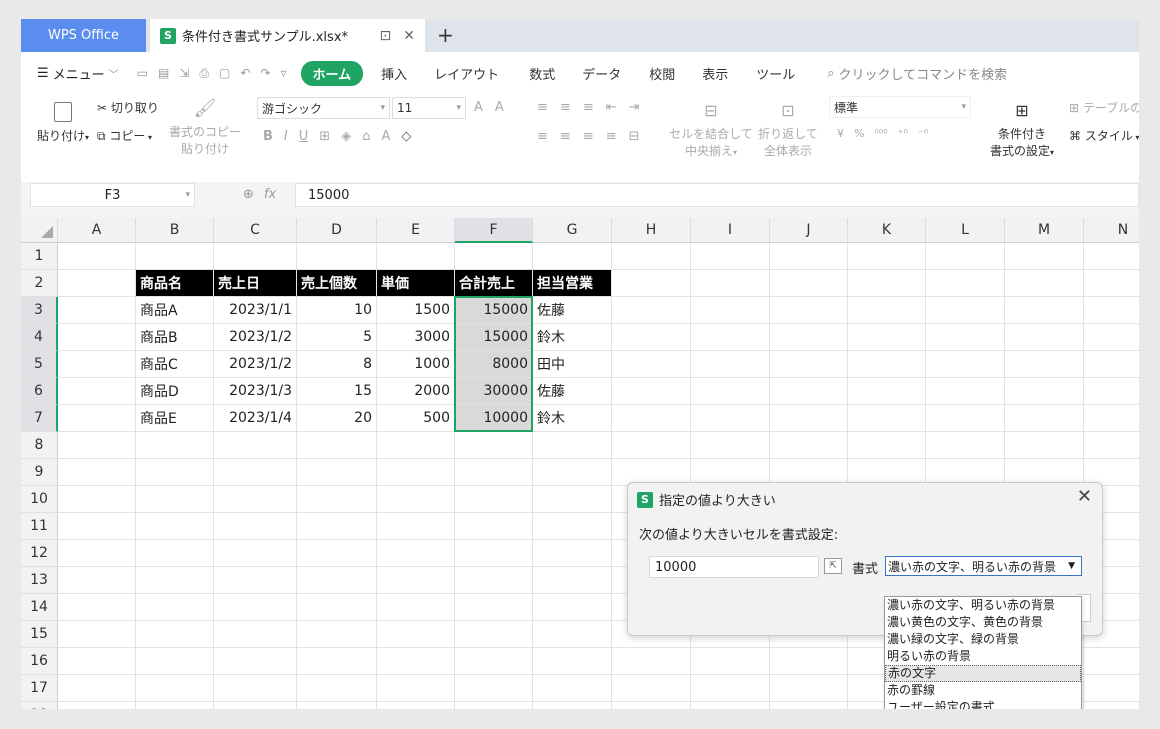  Describe the element at coordinates (255, 391) in the screenshot. I see `table-cell: 2023/1/3` at that location.